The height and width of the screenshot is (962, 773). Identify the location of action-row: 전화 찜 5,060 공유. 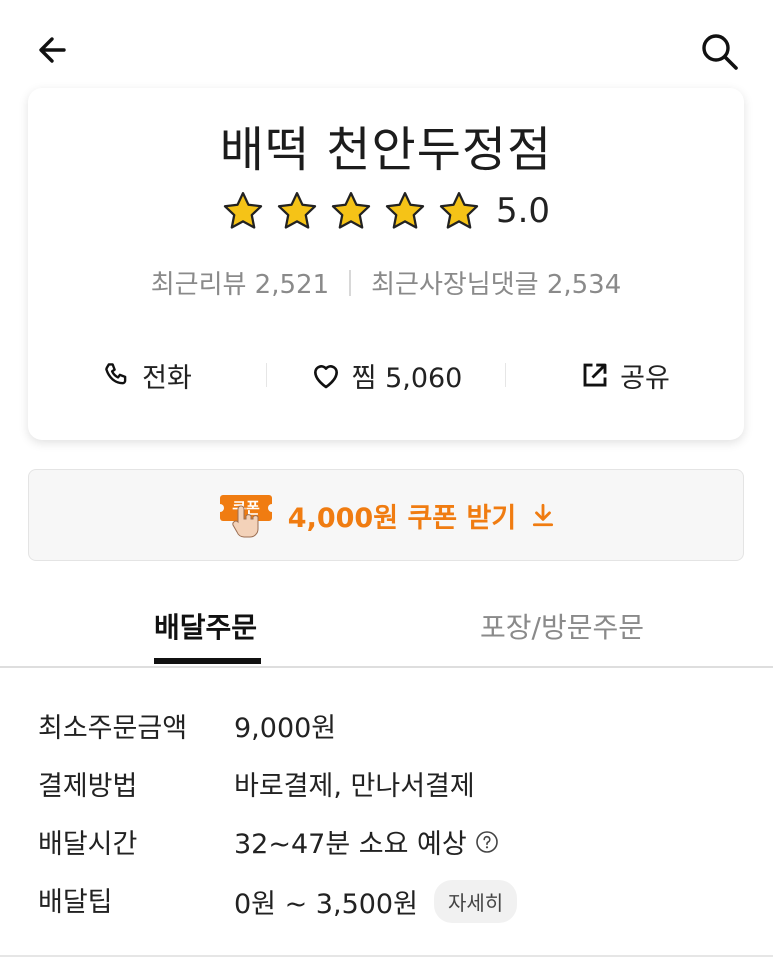
(386, 375).